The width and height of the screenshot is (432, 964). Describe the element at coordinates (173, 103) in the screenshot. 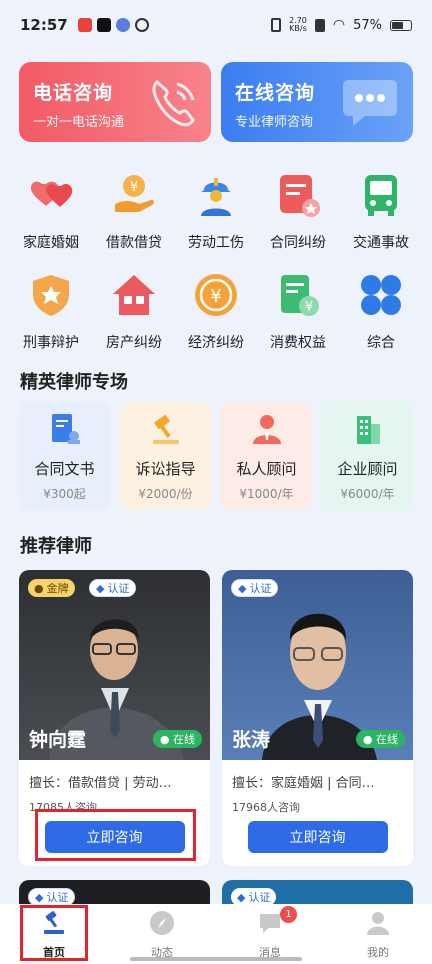

I see `phone-icon` at that location.